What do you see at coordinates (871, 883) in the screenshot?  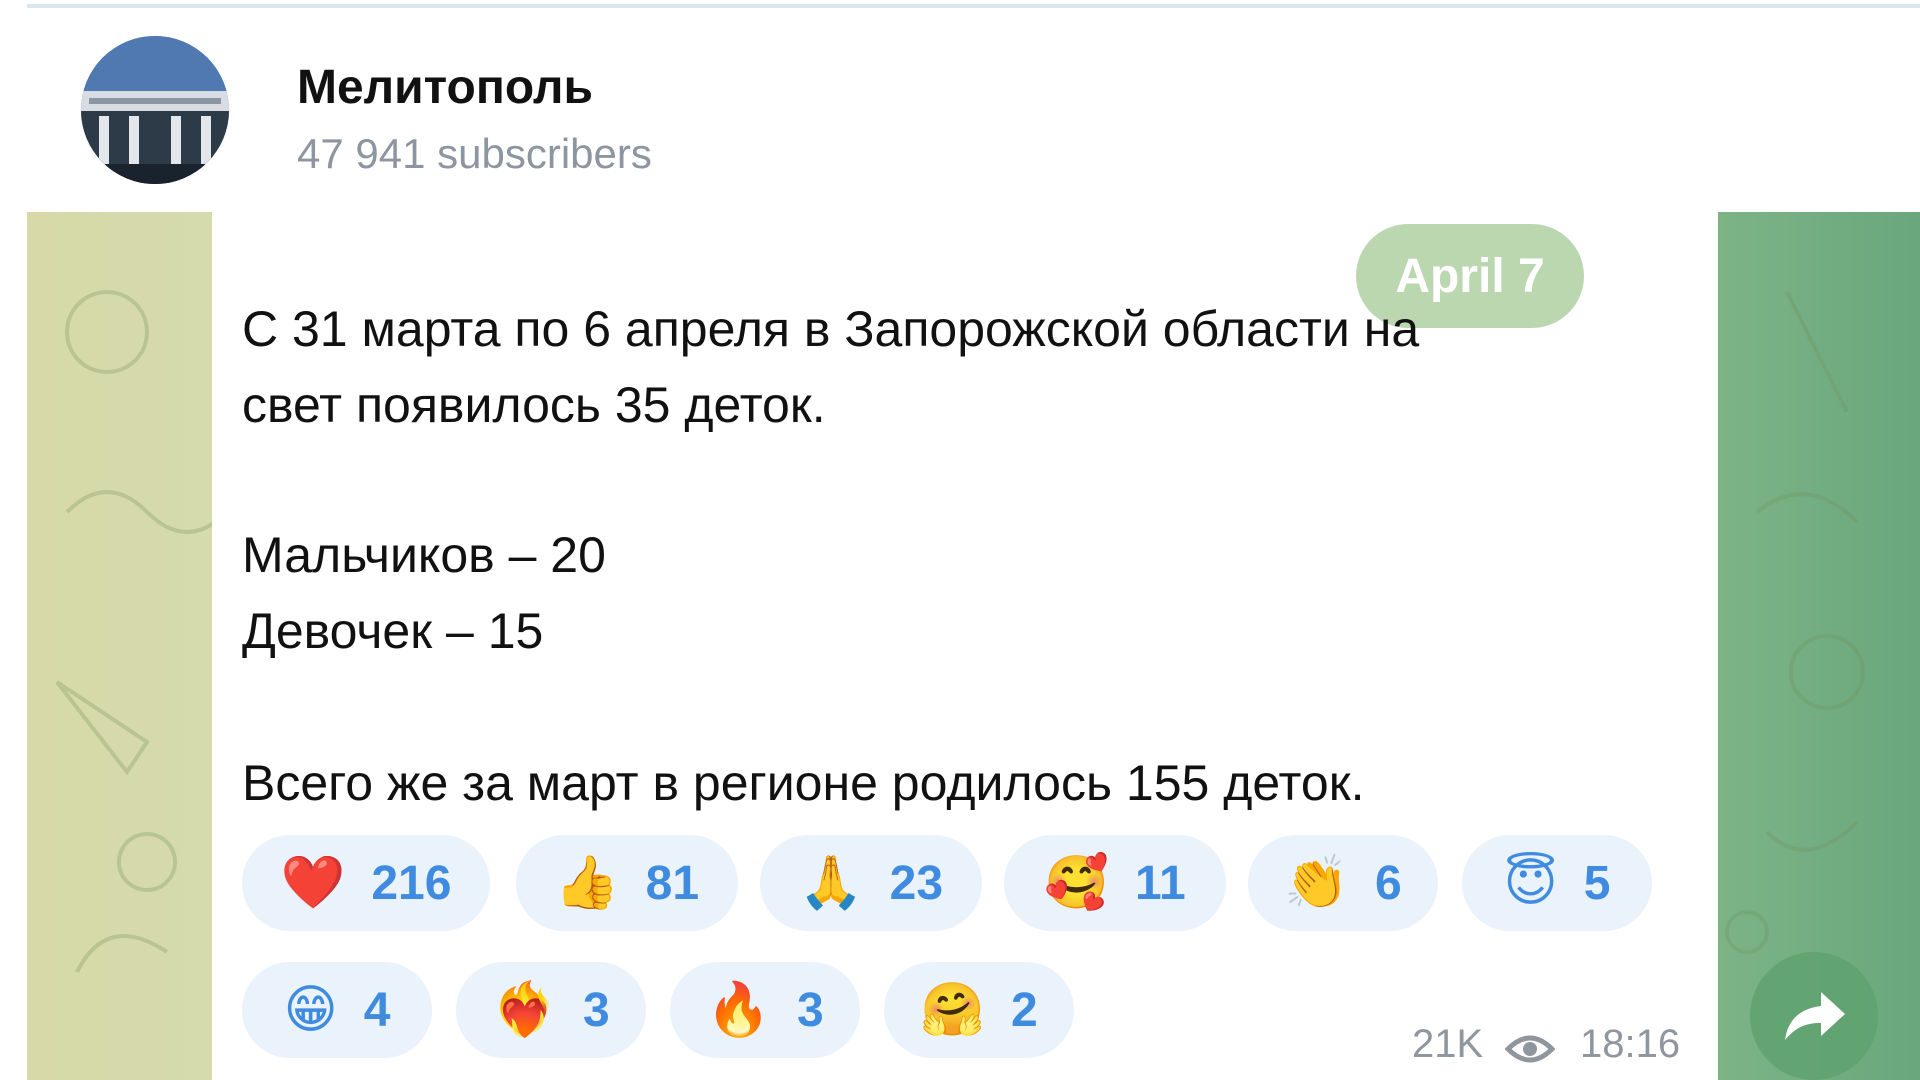 I see `reaction-folded-hands: 🙏 23` at bounding box center [871, 883].